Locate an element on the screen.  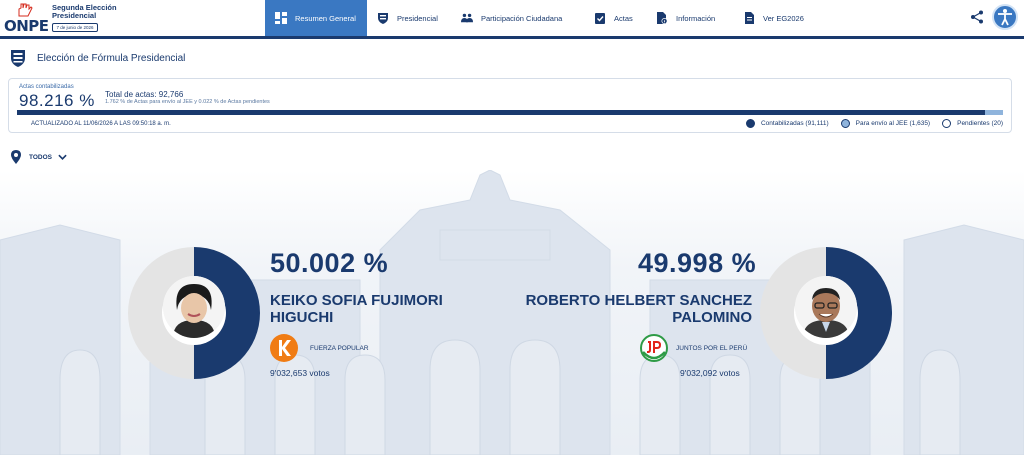
tab-resumen-general: Resumen General is located at coordinates (316, 18).